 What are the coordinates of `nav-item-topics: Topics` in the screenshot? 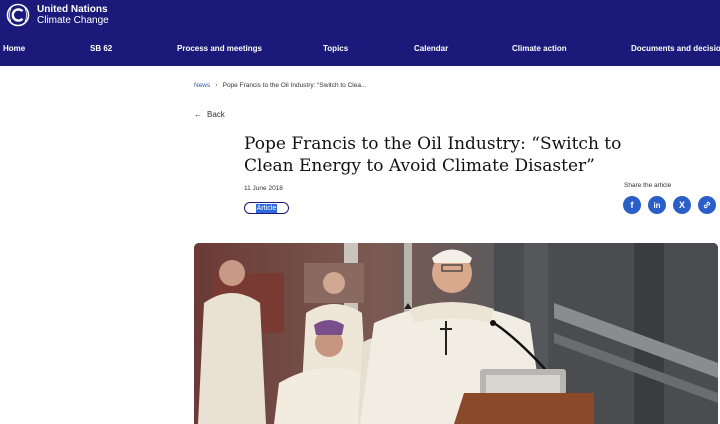 It's located at (335, 48).